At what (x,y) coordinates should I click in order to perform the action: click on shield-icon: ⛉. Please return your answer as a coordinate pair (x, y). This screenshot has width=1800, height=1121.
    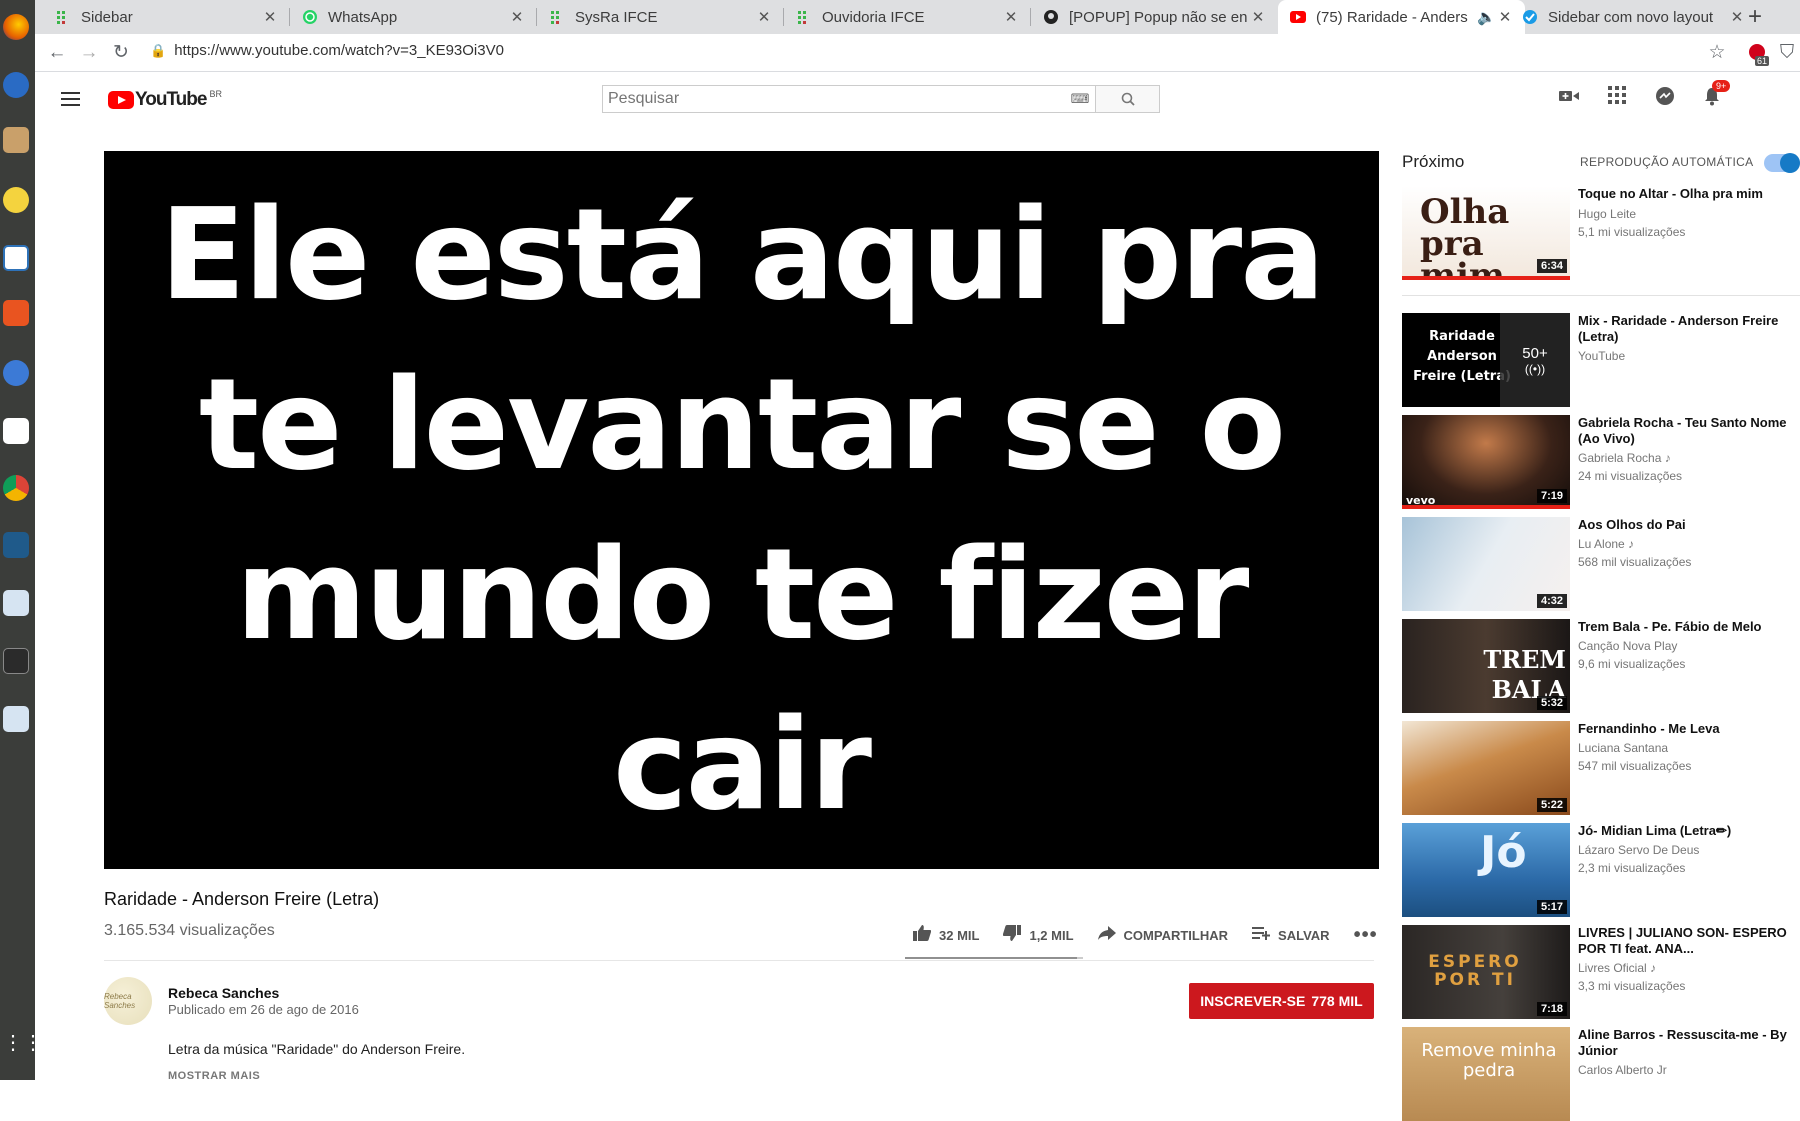
    Looking at the image, I should click on (1787, 53).